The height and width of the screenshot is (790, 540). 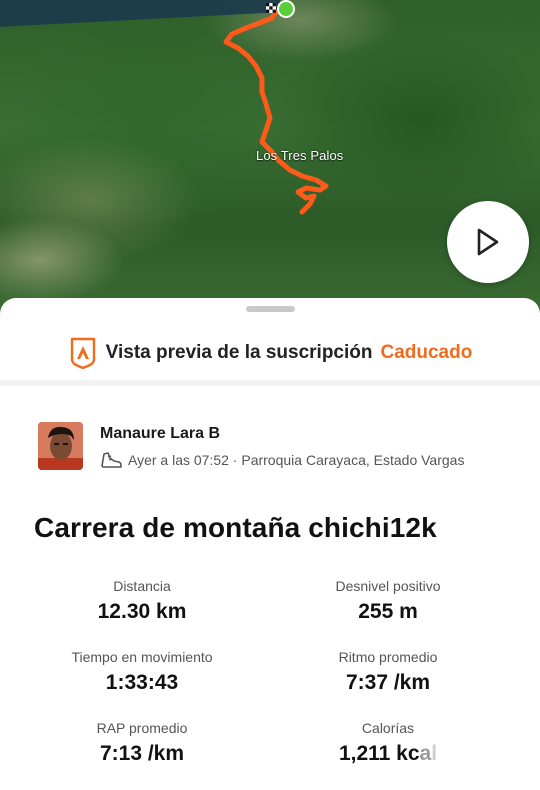 I want to click on sheet-drag-handle, so click(x=270, y=309).